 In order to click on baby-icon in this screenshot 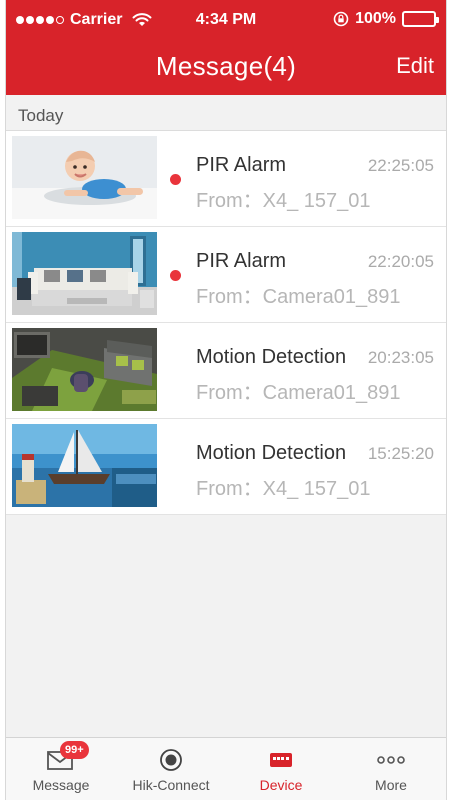, I will do `click(84, 177)`.